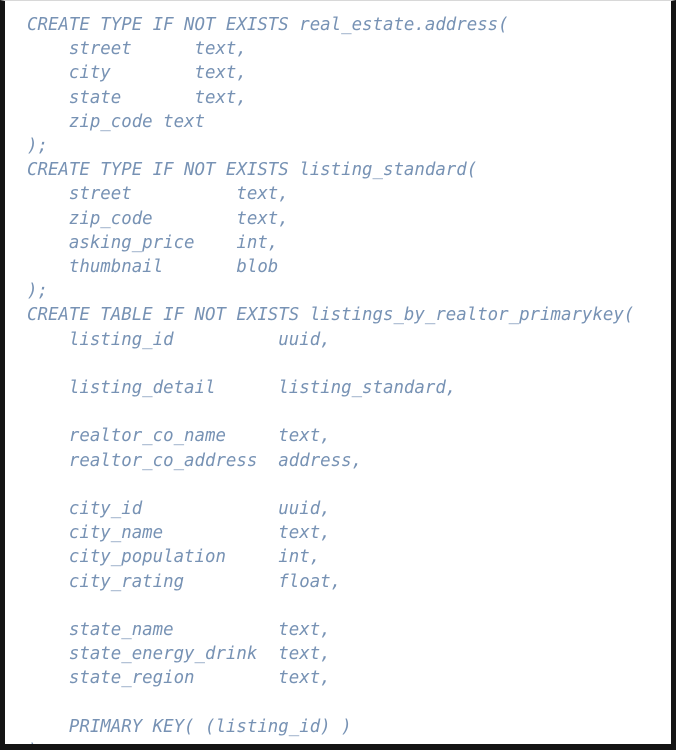 The height and width of the screenshot is (750, 676). What do you see at coordinates (153, 242) in the screenshot?
I see `code-line: asking_price int,` at bounding box center [153, 242].